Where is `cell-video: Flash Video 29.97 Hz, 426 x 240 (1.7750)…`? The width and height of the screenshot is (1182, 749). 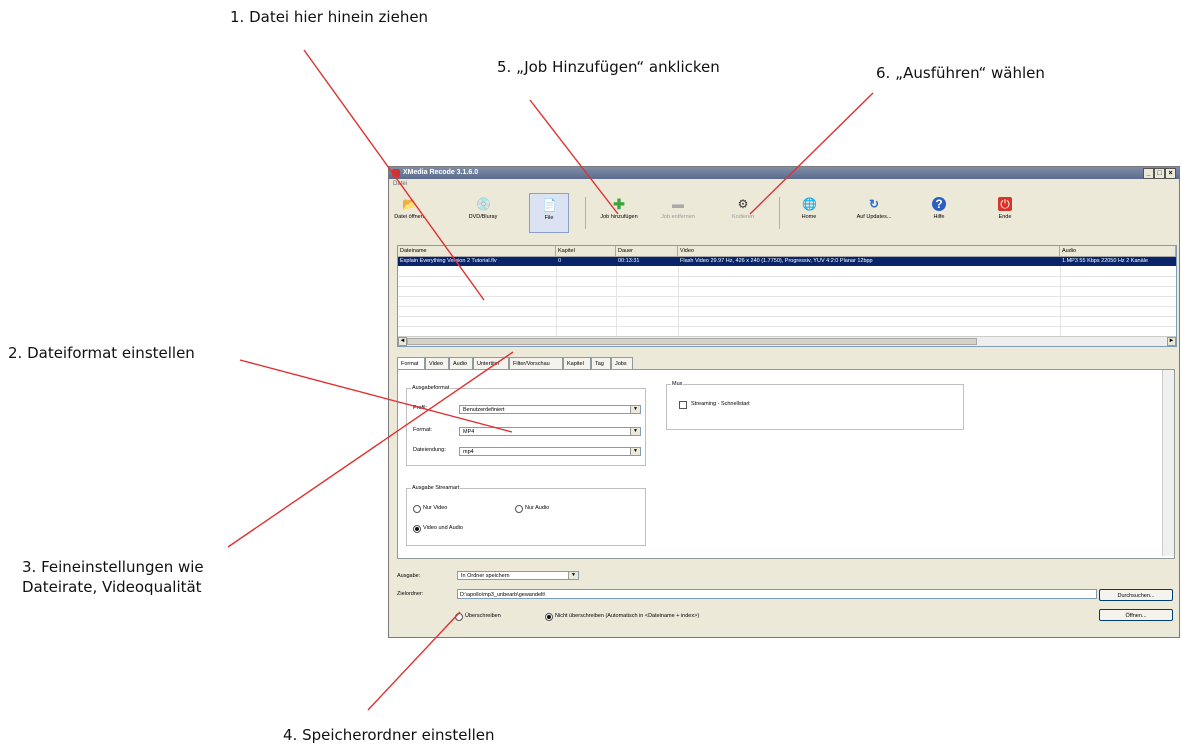 cell-video: Flash Video 29.97 Hz, 426 x 240 (1.7750)… is located at coordinates (776, 261).